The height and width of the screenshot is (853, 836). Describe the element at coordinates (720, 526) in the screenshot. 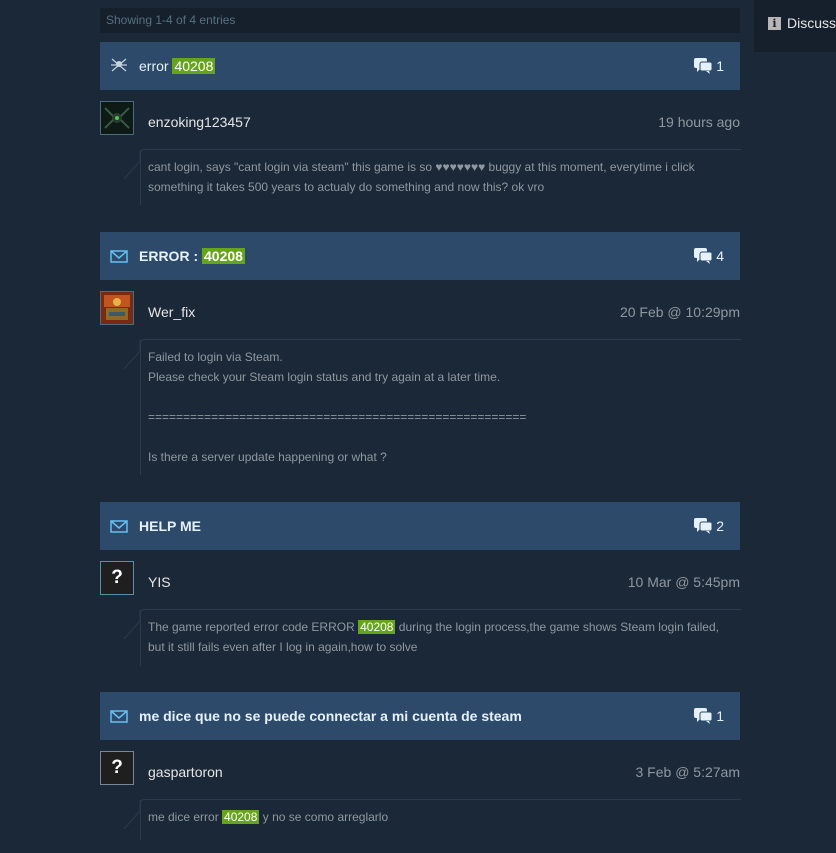

I see `reply-count-value: 2` at that location.